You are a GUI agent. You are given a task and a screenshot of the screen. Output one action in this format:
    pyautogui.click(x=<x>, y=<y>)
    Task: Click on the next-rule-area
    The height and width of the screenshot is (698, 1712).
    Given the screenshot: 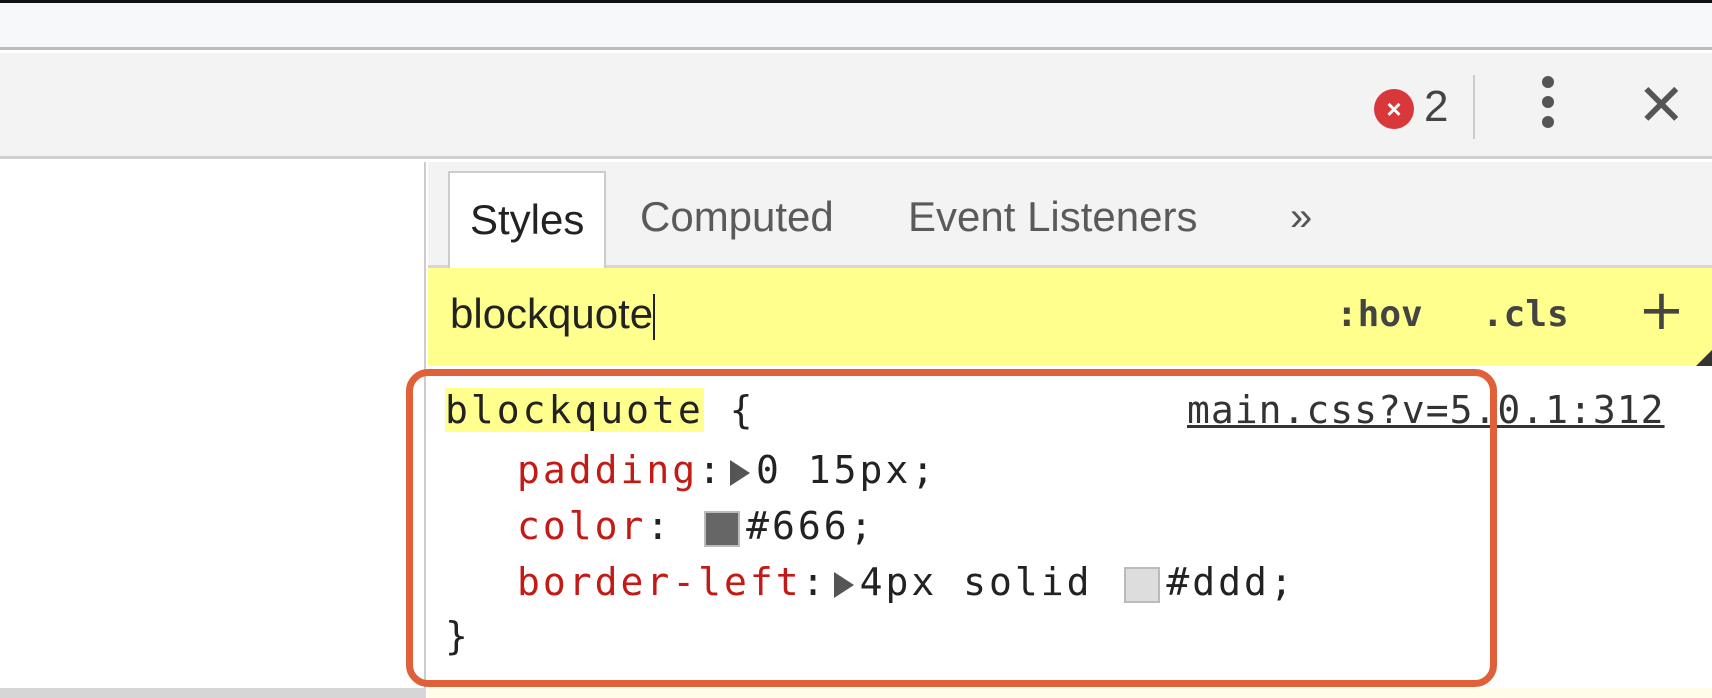 What is the action you would take?
    pyautogui.click(x=1070, y=693)
    